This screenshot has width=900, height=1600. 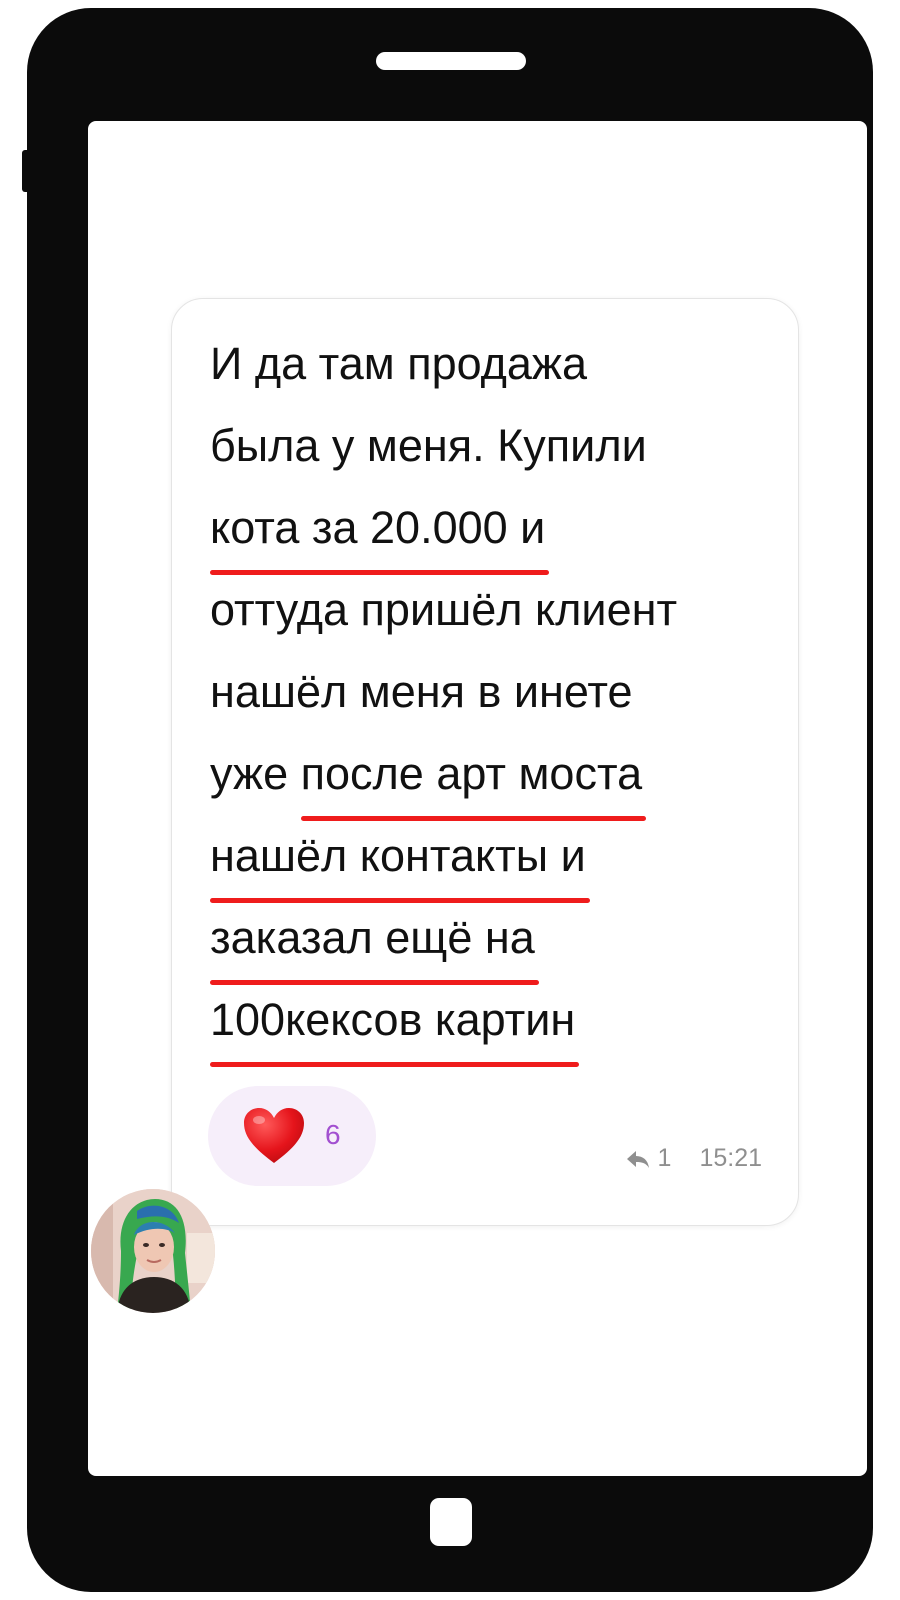 I want to click on home-button, so click(x=451, y=1522).